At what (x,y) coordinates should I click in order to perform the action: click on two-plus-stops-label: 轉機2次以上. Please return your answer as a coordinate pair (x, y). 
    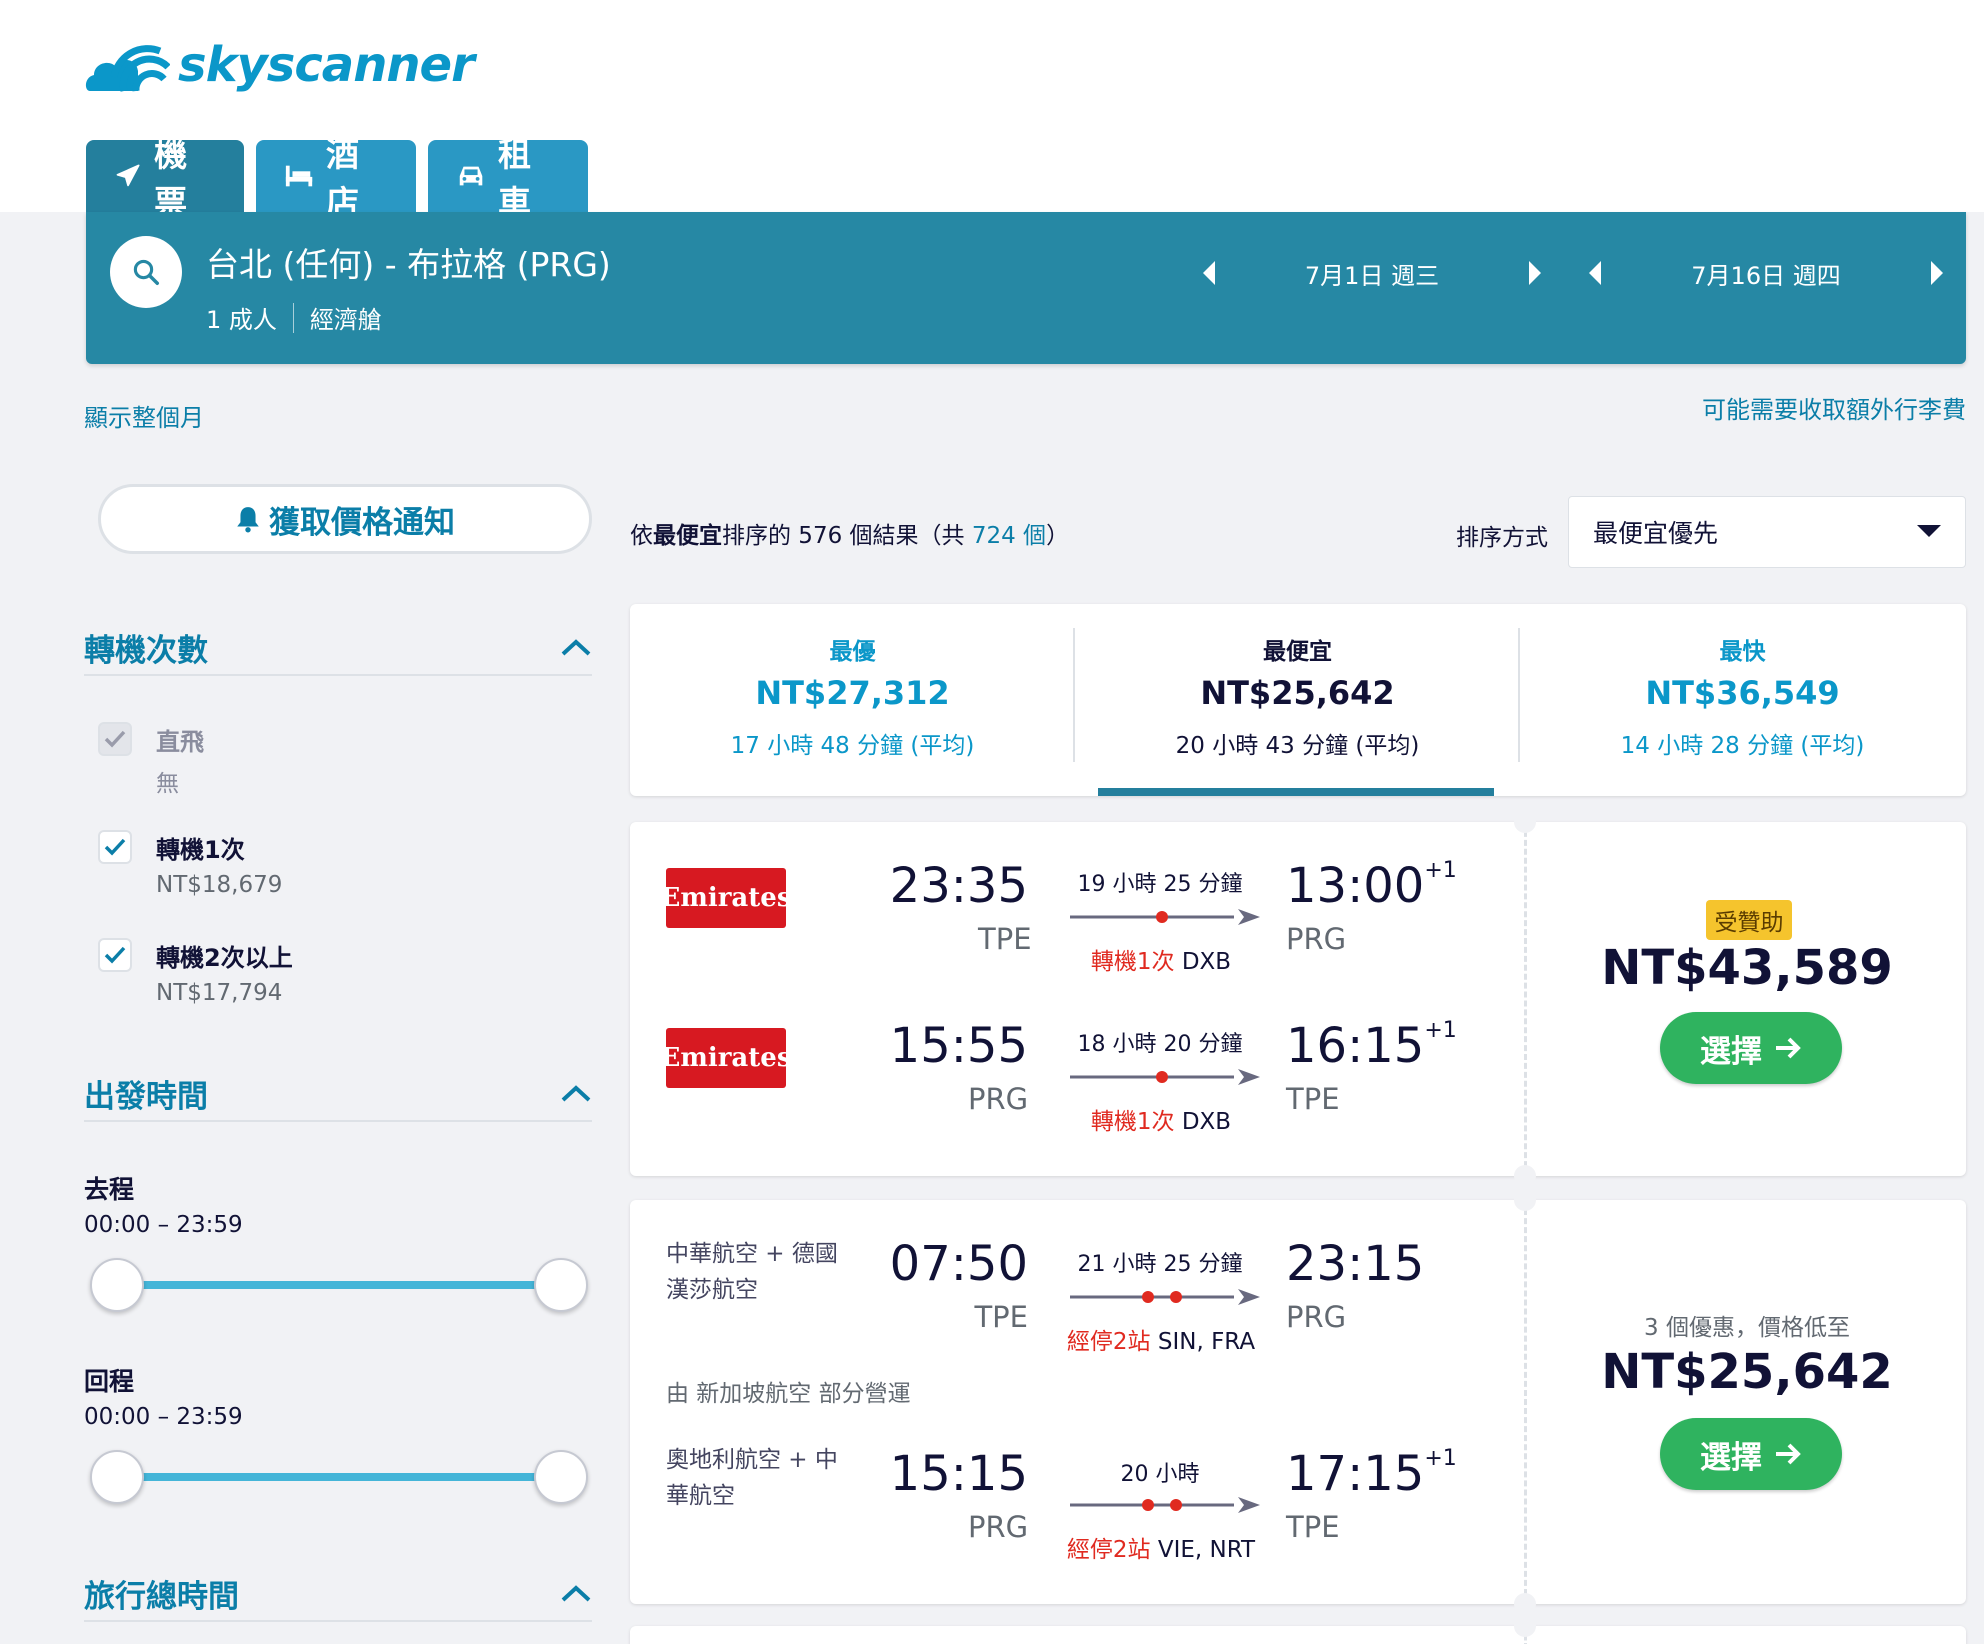
    Looking at the image, I should click on (224, 958).